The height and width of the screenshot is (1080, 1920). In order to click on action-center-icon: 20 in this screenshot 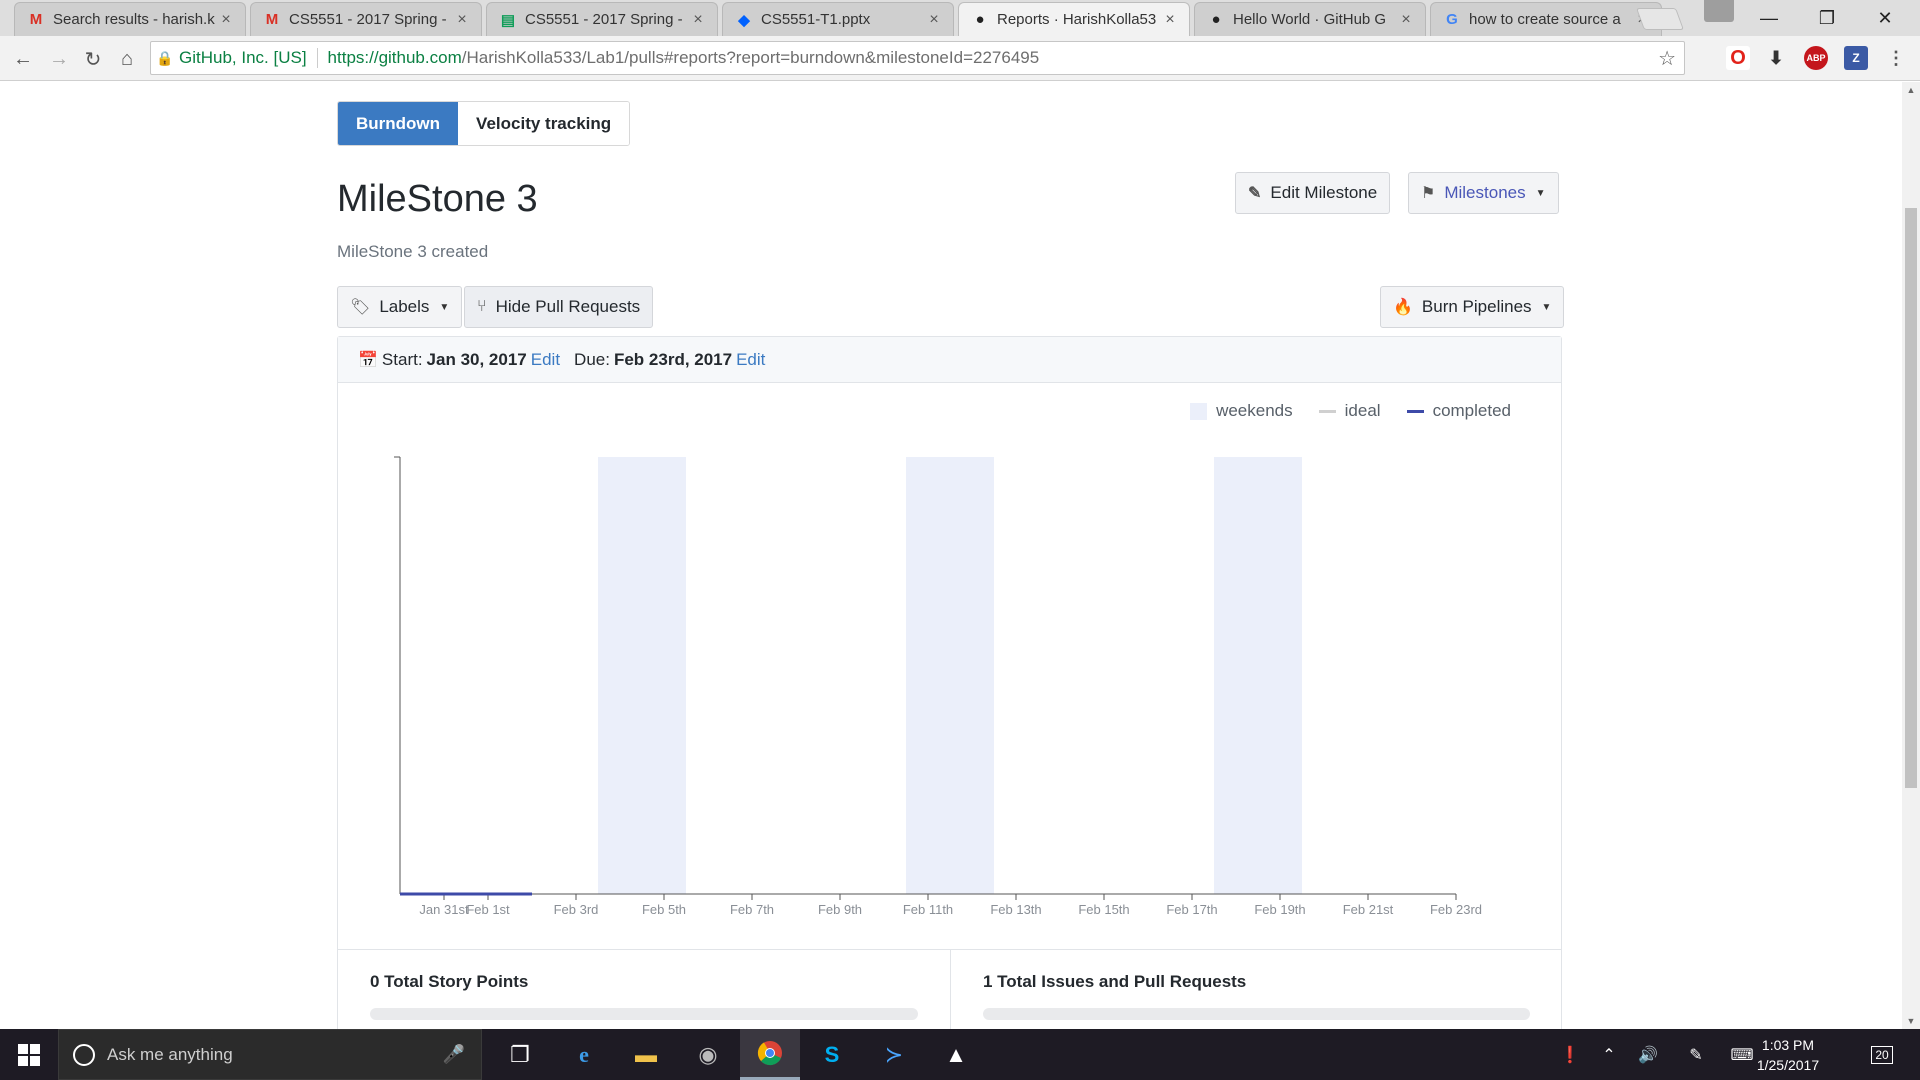, I will do `click(1882, 1054)`.